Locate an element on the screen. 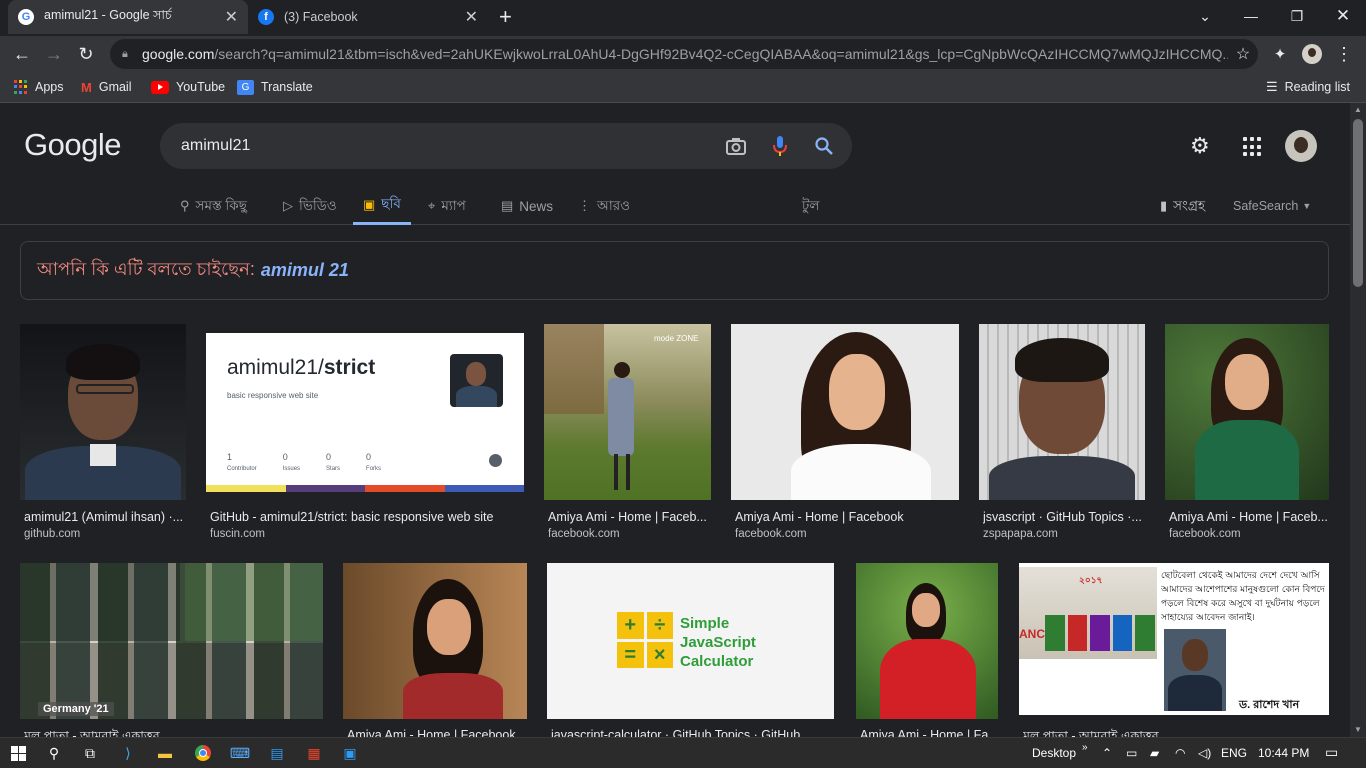 The width and height of the screenshot is (1366, 768). network-icon: ▰ is located at coordinates (1154, 753).